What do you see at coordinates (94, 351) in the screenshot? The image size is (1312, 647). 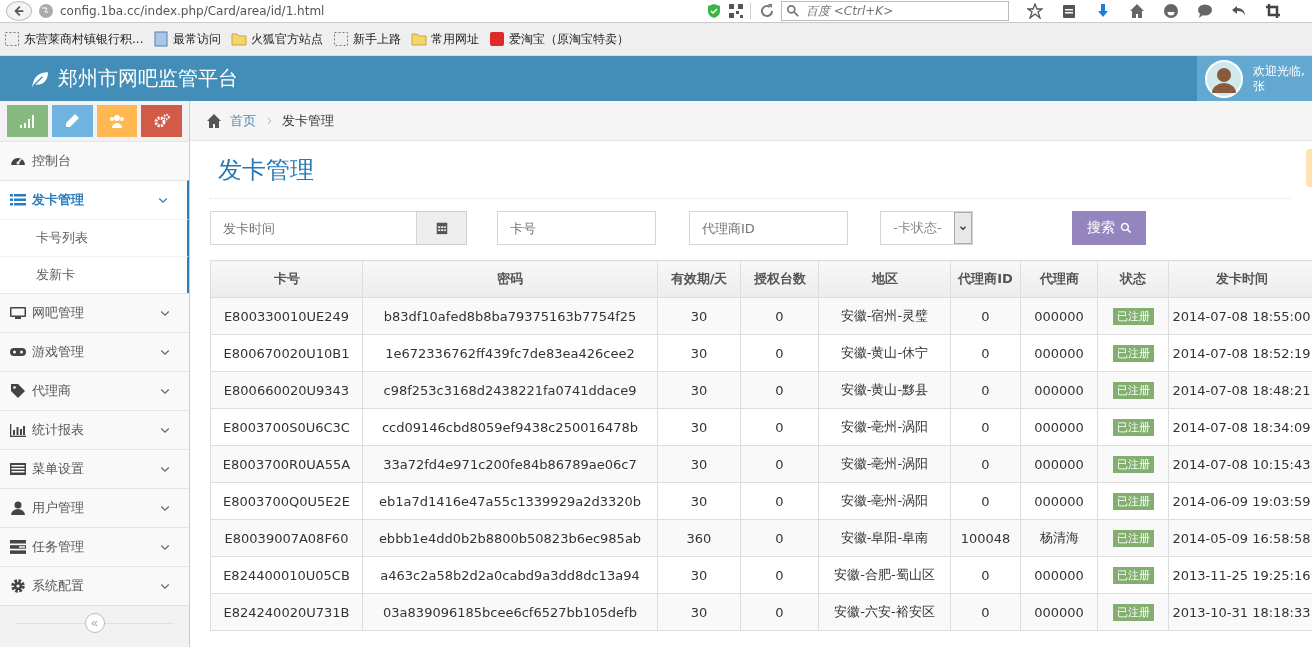 I see `sidebar-item: 游戏管理` at bounding box center [94, 351].